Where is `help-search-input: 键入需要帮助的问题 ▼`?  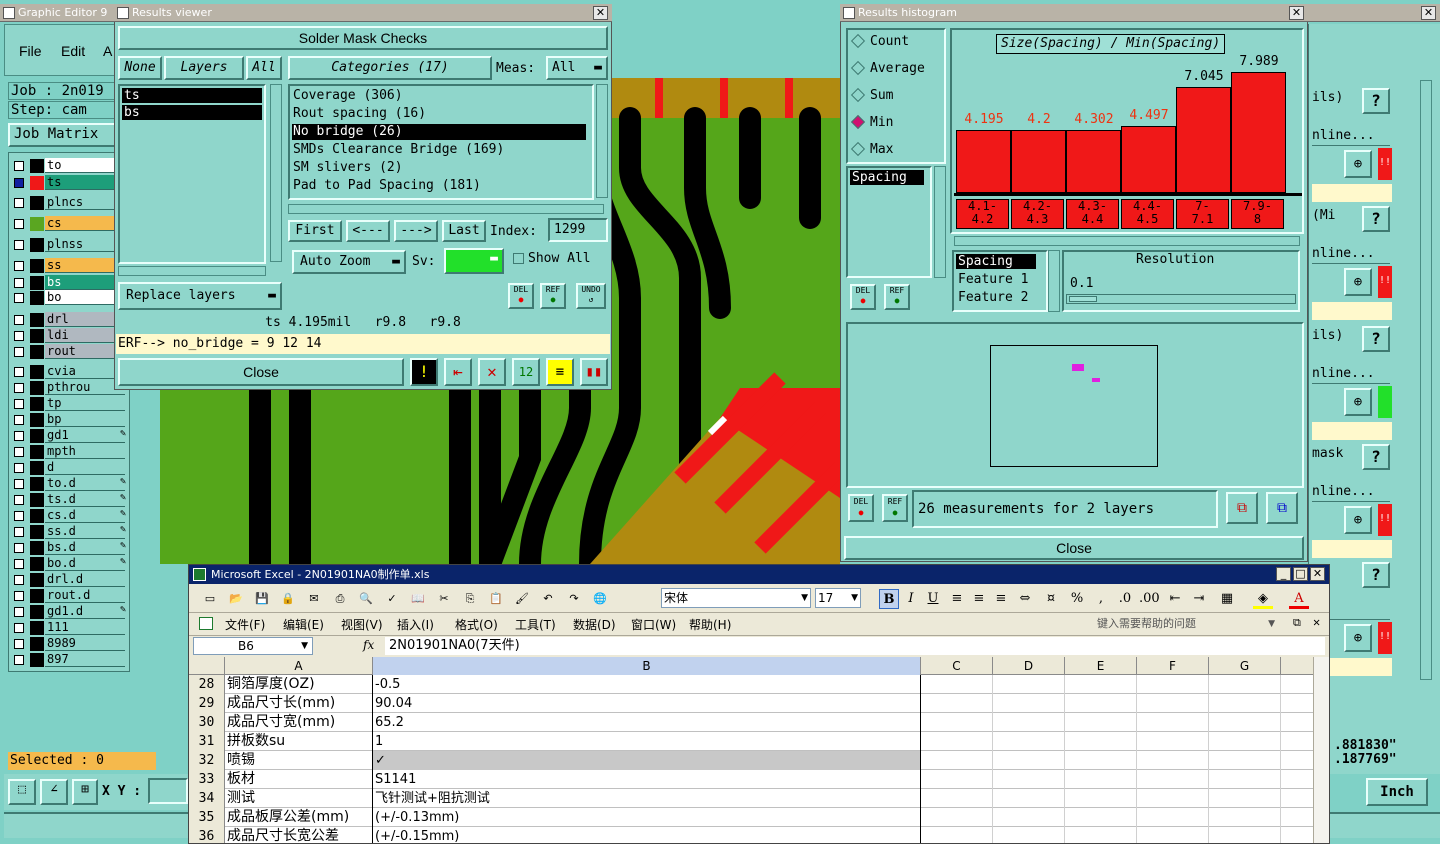 help-search-input: 键入需要帮助的问题 ▼ is located at coordinates (1187, 624).